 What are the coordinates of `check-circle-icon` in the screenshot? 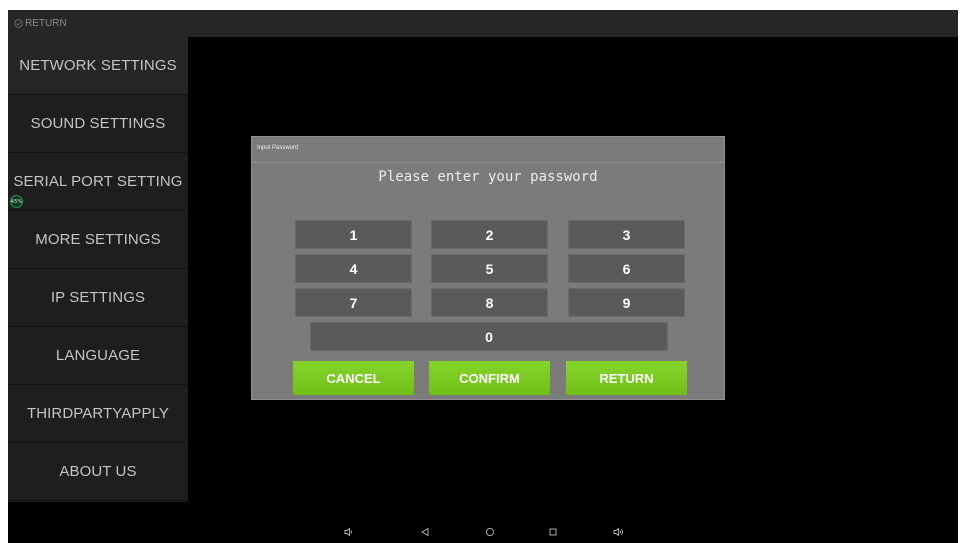 It's located at (18, 23).